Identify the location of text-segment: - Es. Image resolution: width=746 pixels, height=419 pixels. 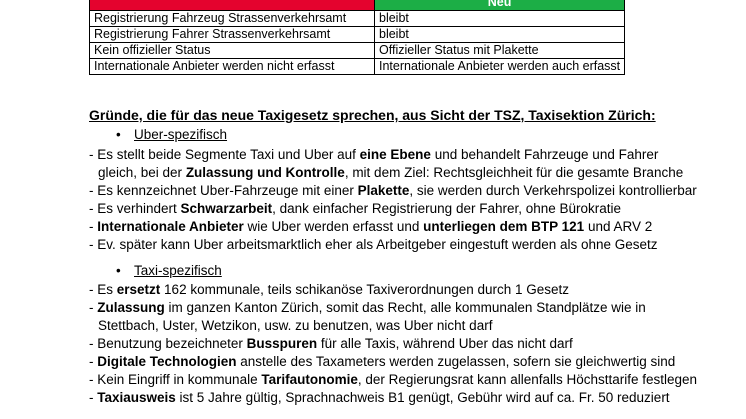
(103, 289).